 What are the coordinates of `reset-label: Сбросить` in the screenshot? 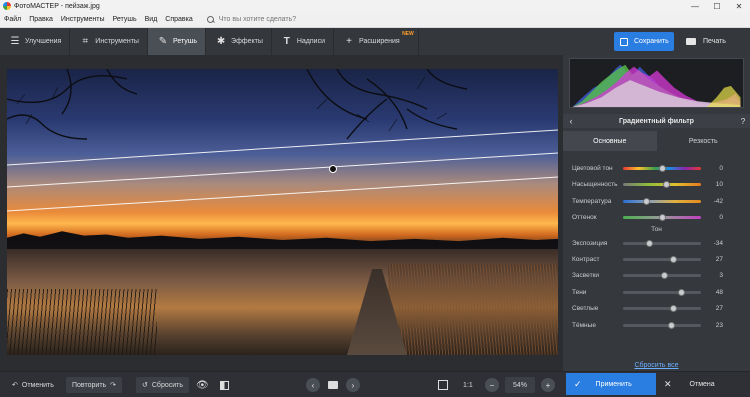 It's located at (167, 385).